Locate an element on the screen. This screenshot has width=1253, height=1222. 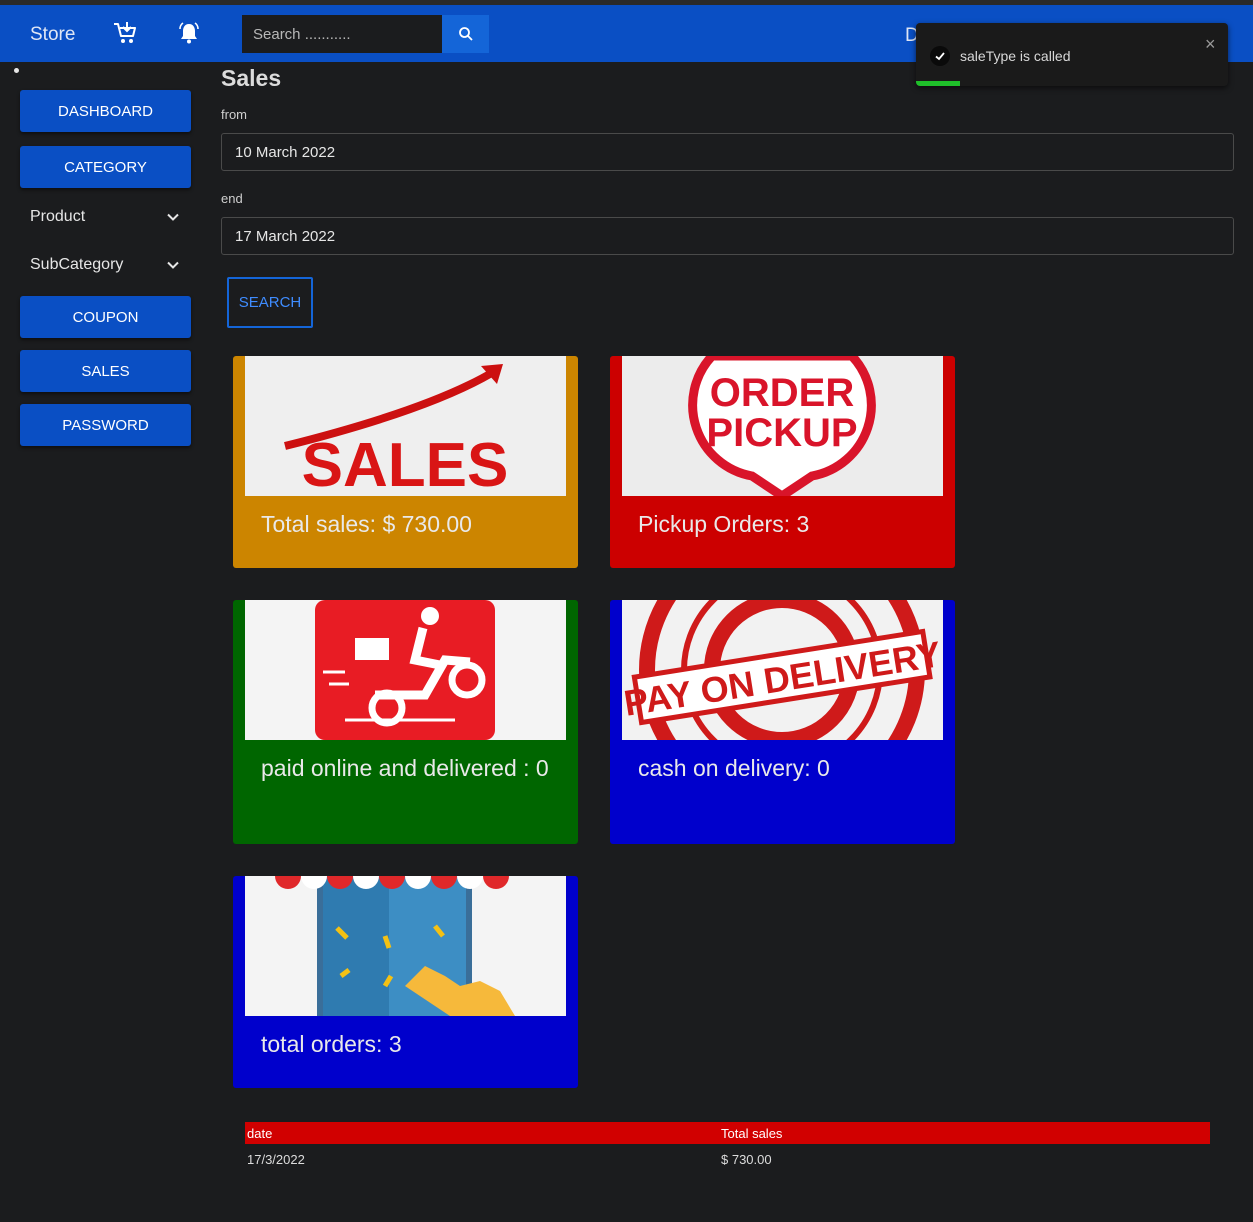
pickup-orders-text: Pickup Orders: 3 is located at coordinates (724, 524).